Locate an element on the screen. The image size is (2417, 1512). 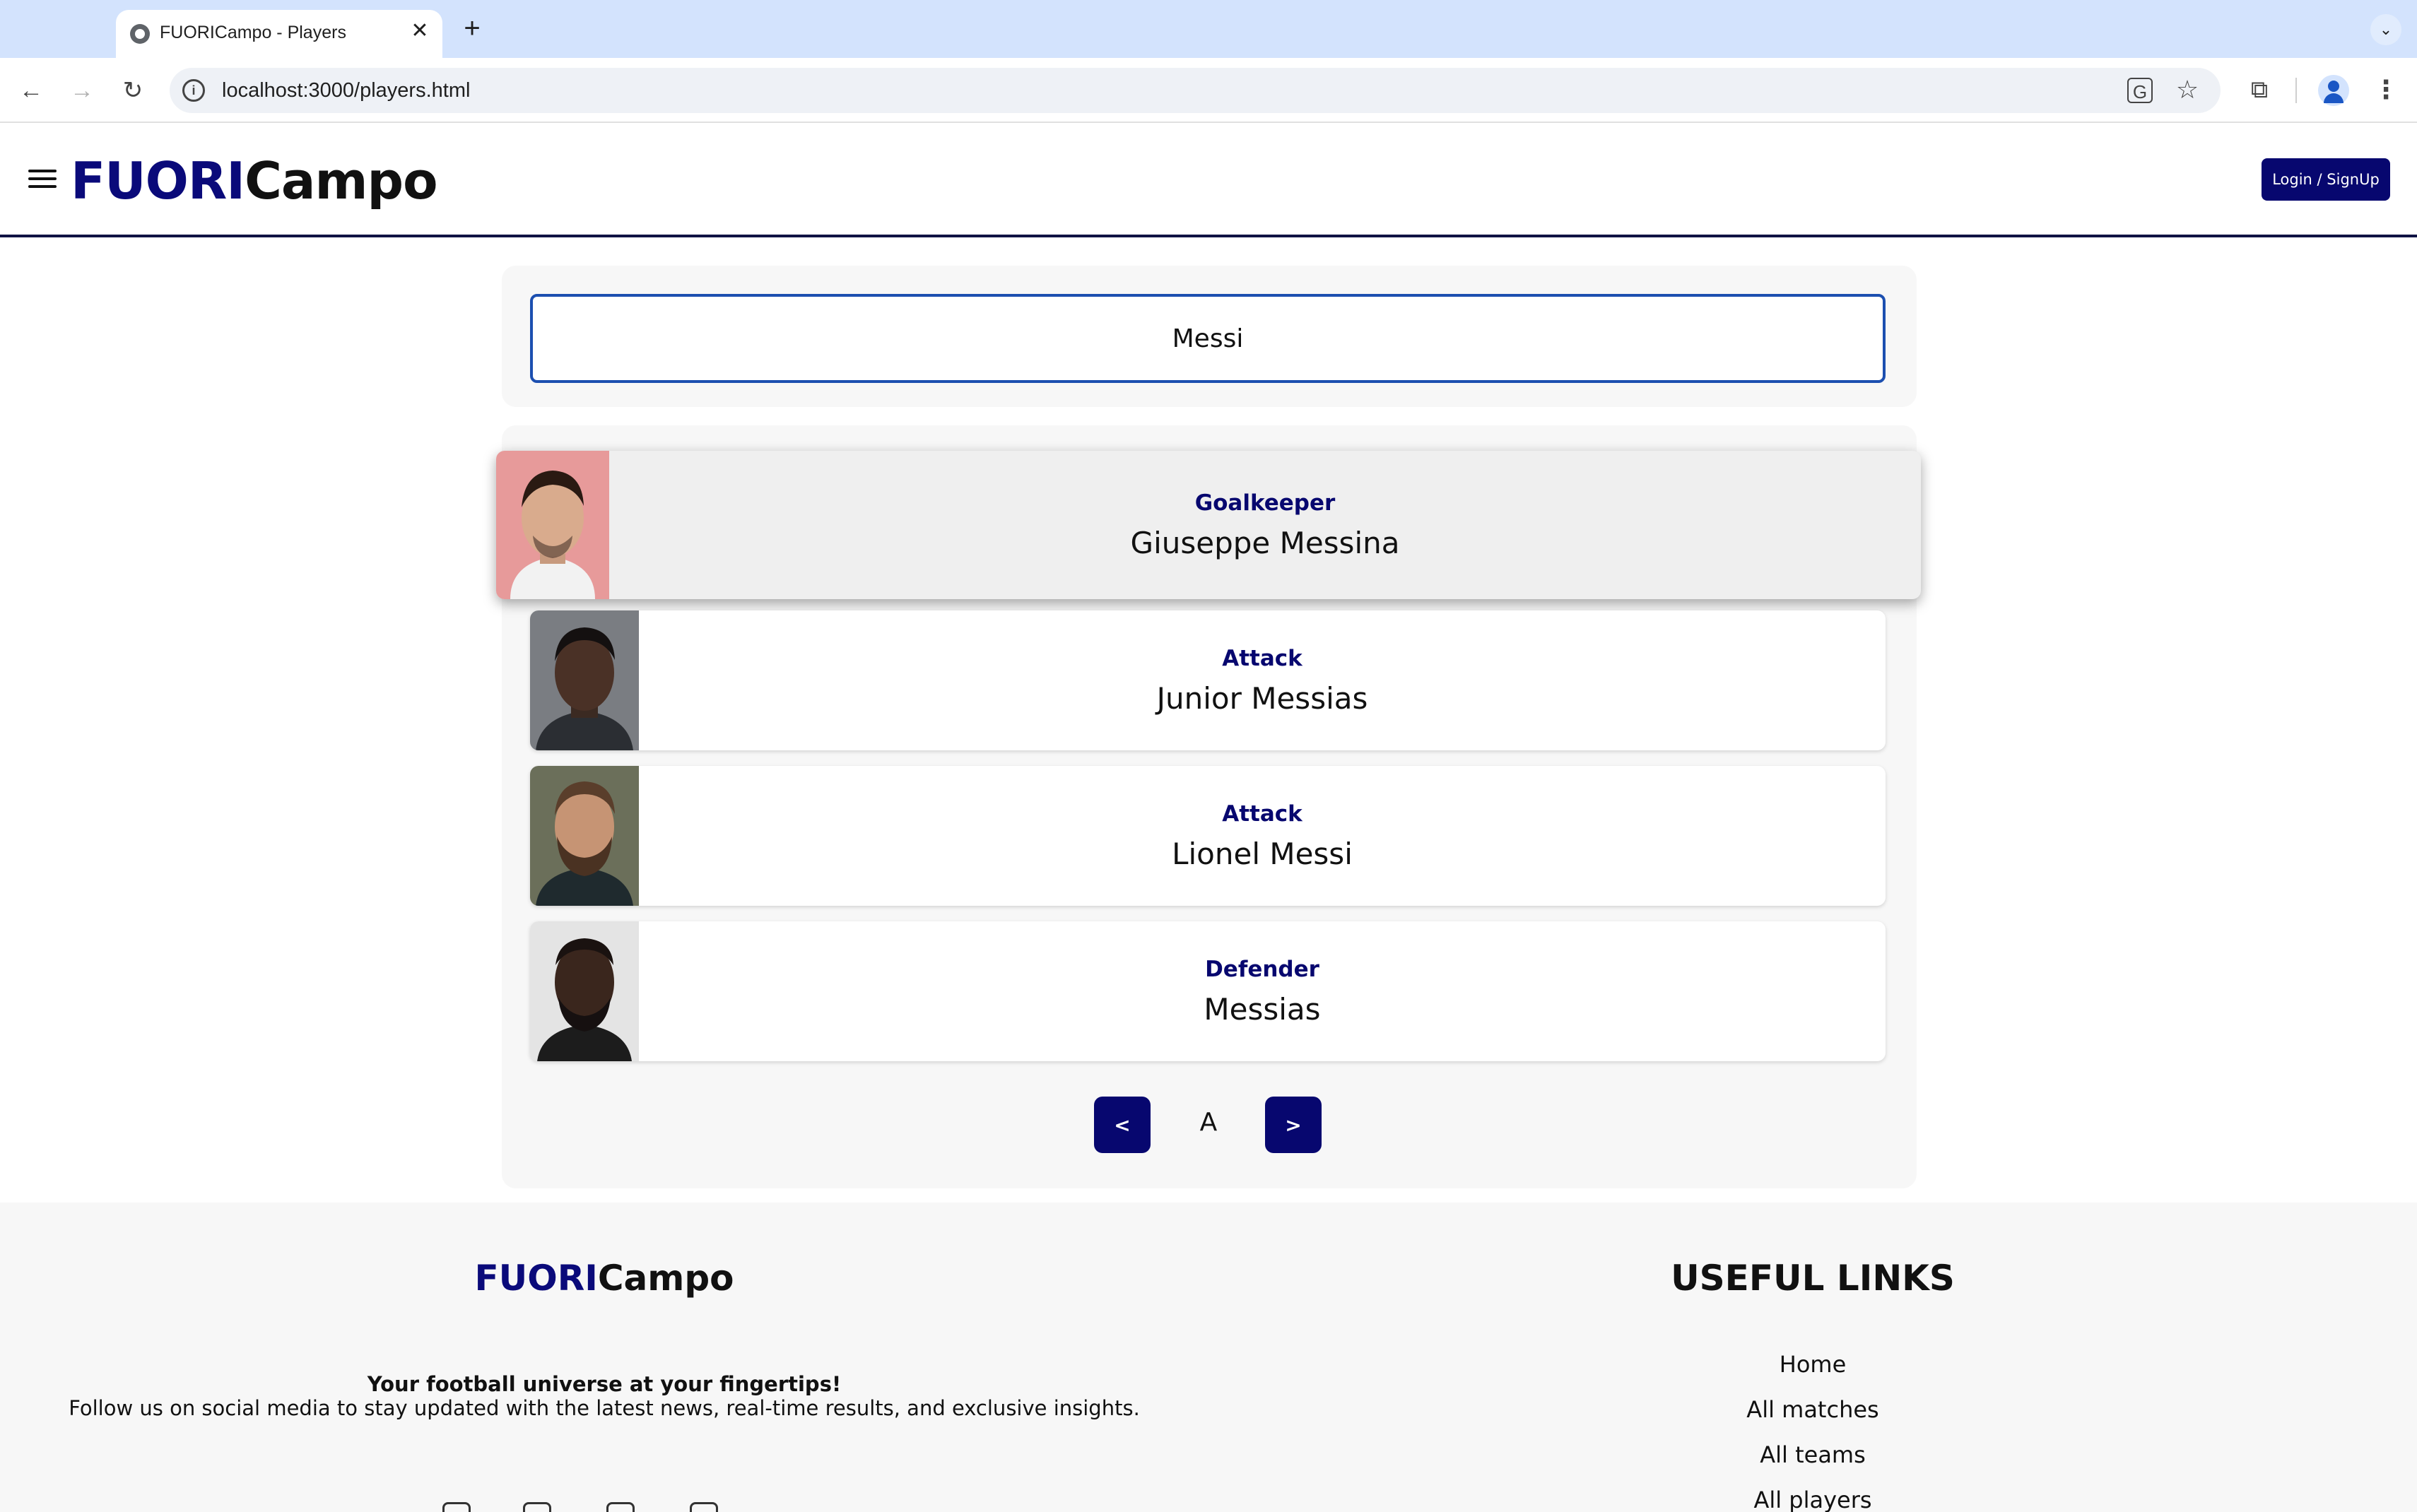
browser-tab-active: FUORICampo - Players ✕ is located at coordinates (279, 34).